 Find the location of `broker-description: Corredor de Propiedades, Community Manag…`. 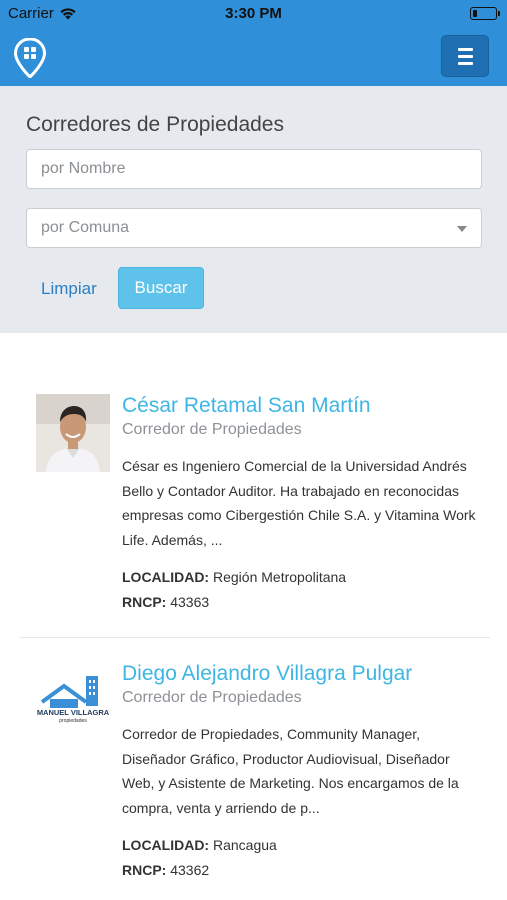

broker-description: Corredor de Propiedades, Community Manag… is located at coordinates (290, 771).